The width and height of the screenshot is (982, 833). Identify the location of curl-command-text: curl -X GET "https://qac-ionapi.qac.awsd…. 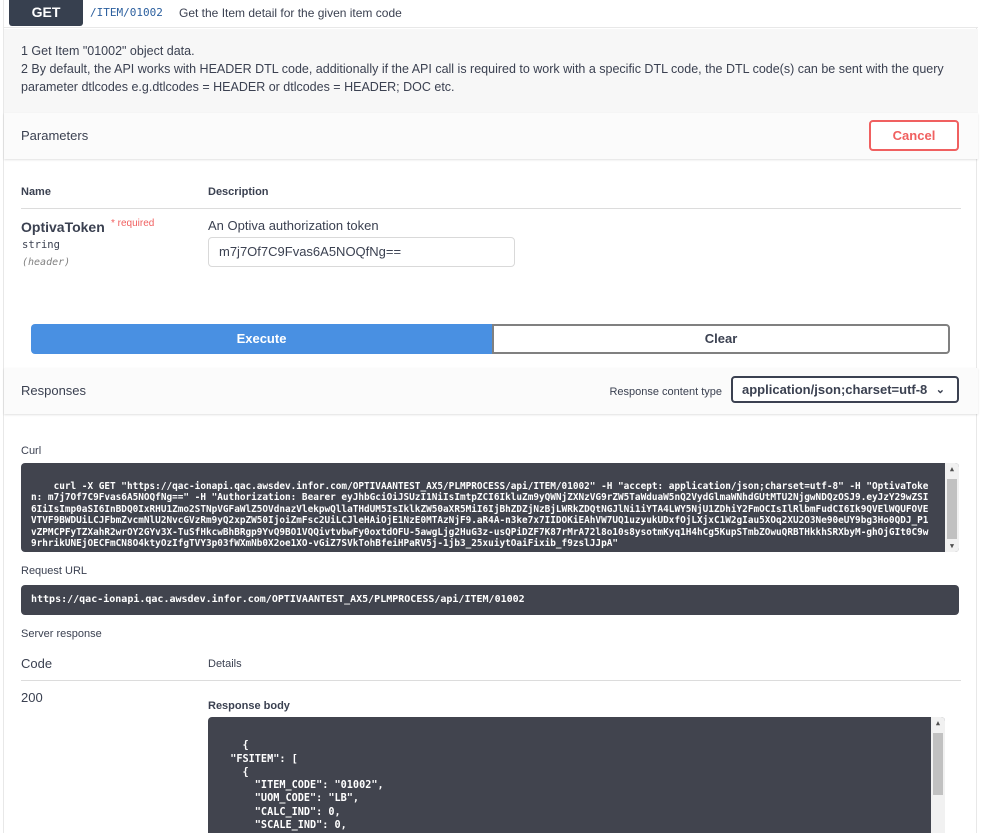
(480, 515).